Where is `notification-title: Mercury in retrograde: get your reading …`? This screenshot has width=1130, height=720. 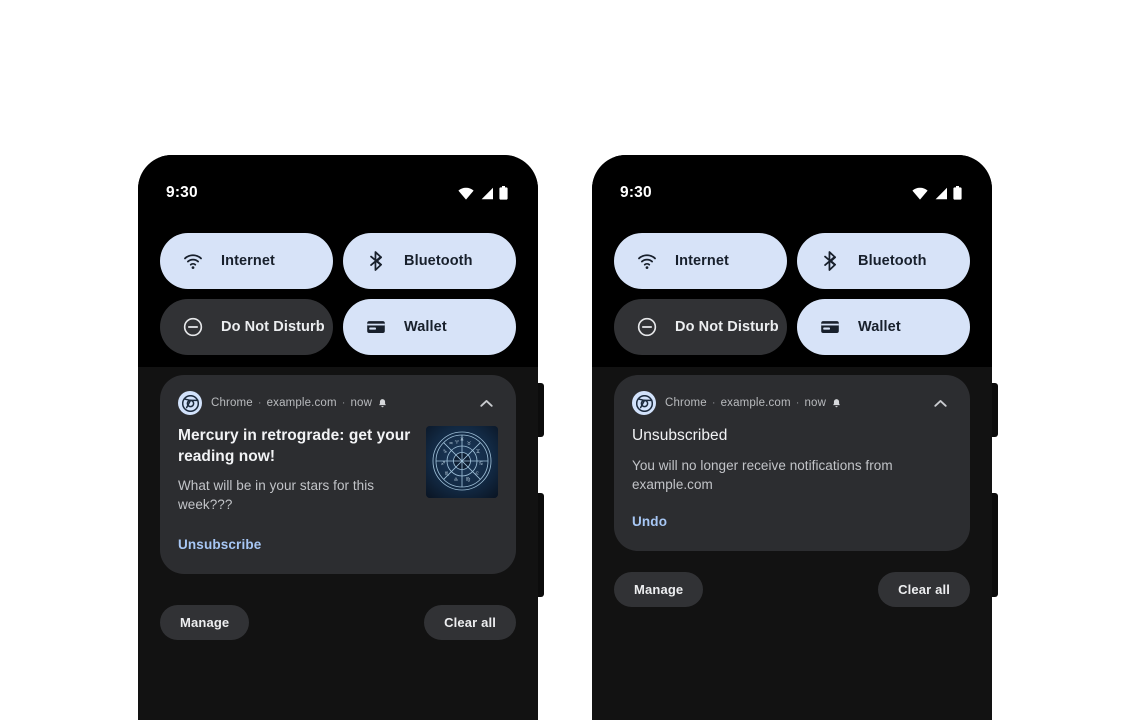
notification-title: Mercury in retrograde: get your reading … is located at coordinates (294, 446).